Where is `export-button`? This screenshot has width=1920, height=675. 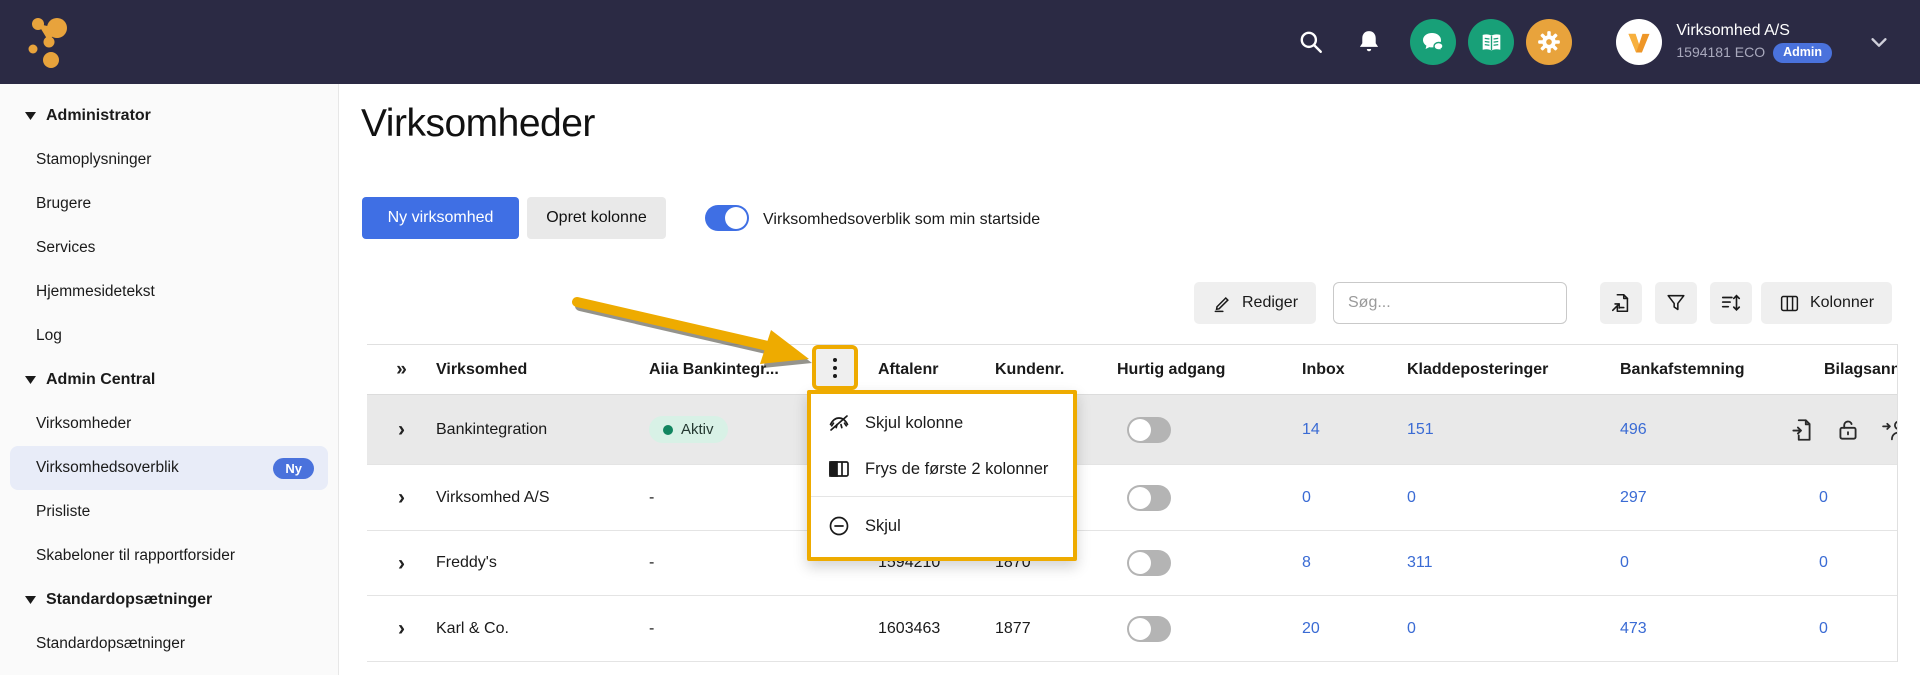 export-button is located at coordinates (1621, 303).